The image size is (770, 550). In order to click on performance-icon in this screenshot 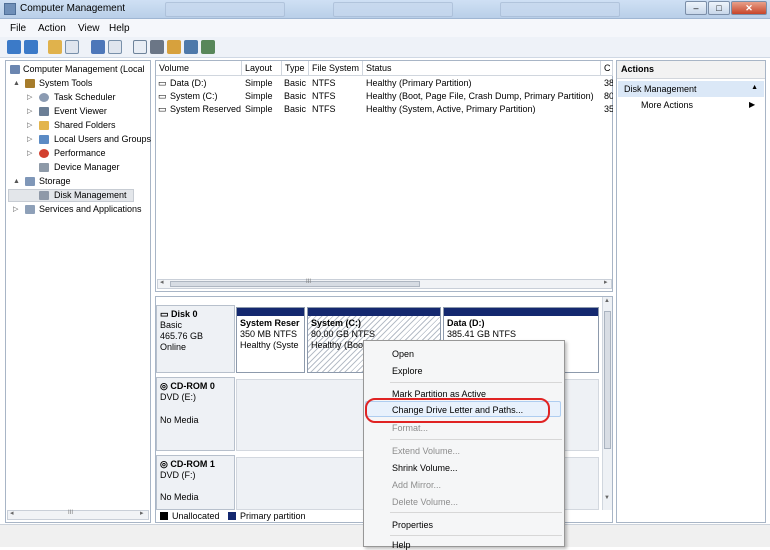, I will do `click(44, 153)`.